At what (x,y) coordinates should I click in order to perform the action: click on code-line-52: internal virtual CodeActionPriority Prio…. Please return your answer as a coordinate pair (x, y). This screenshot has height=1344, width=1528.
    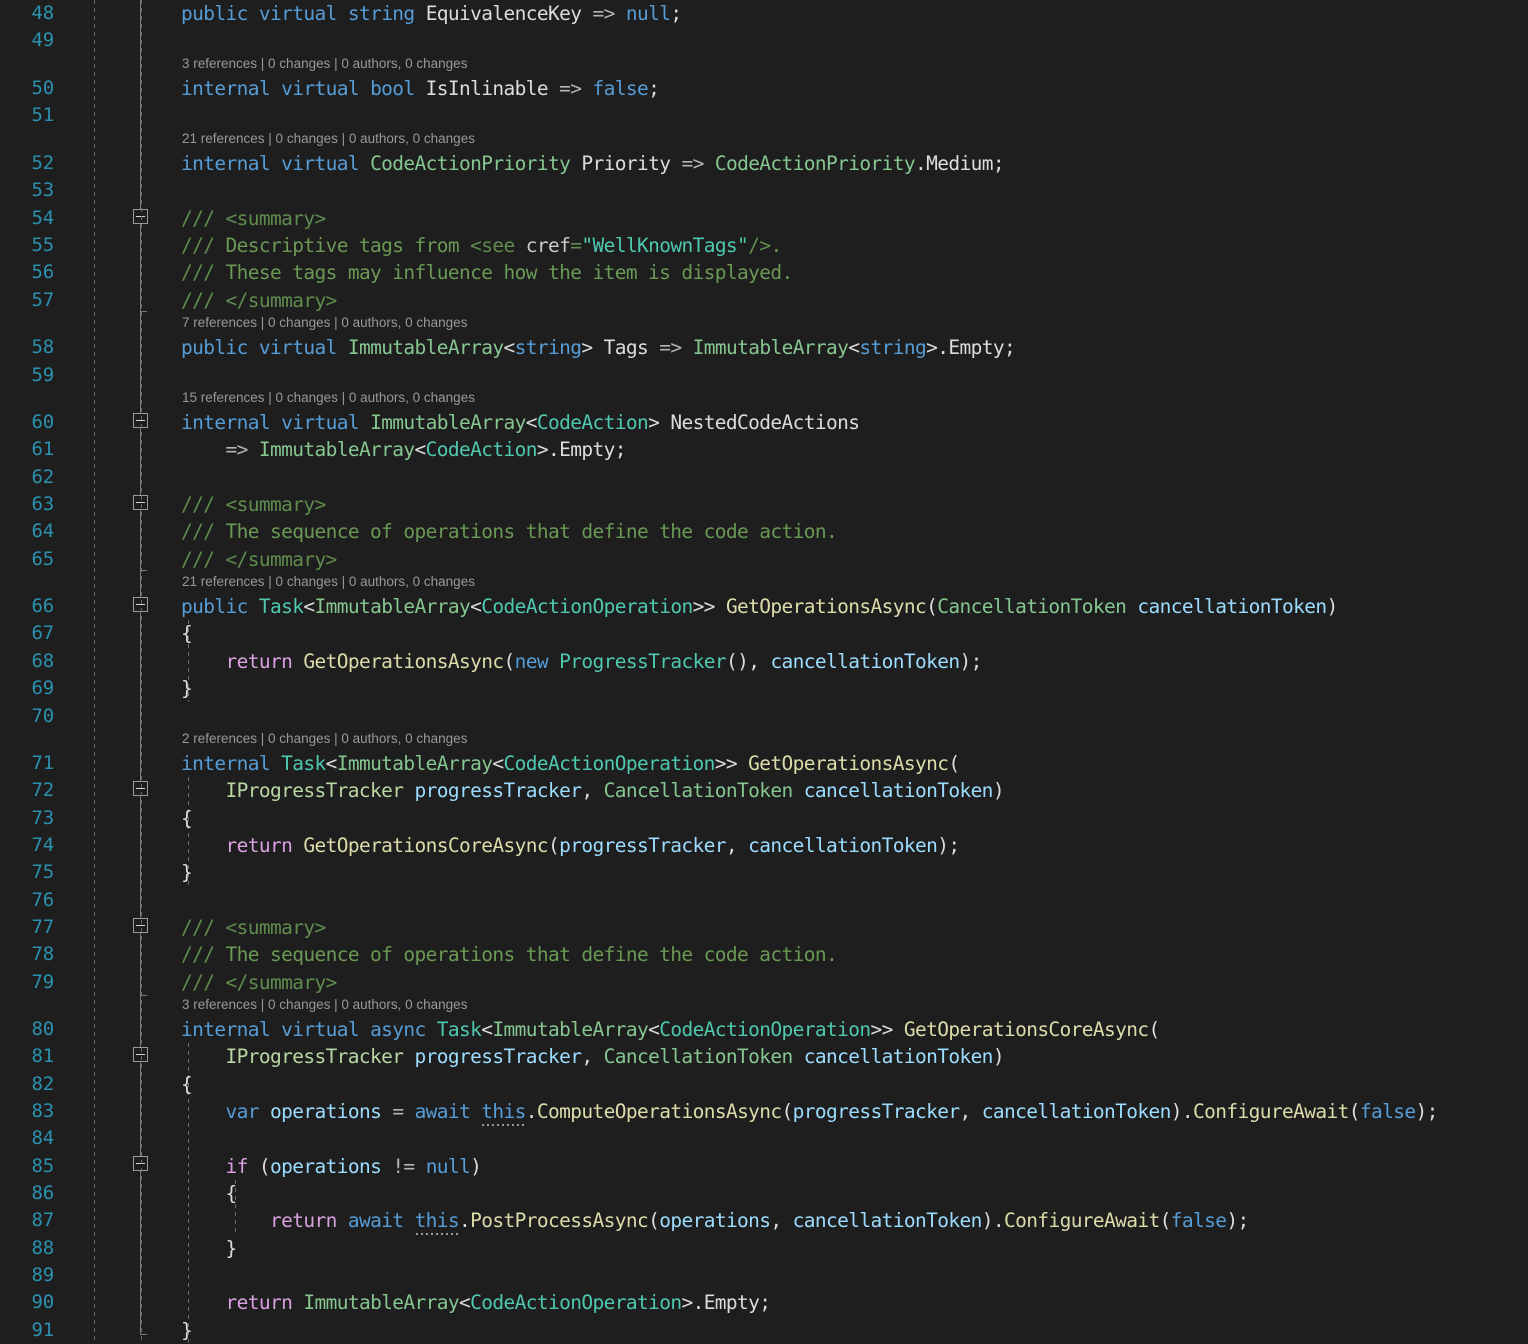
    Looking at the image, I should click on (593, 163).